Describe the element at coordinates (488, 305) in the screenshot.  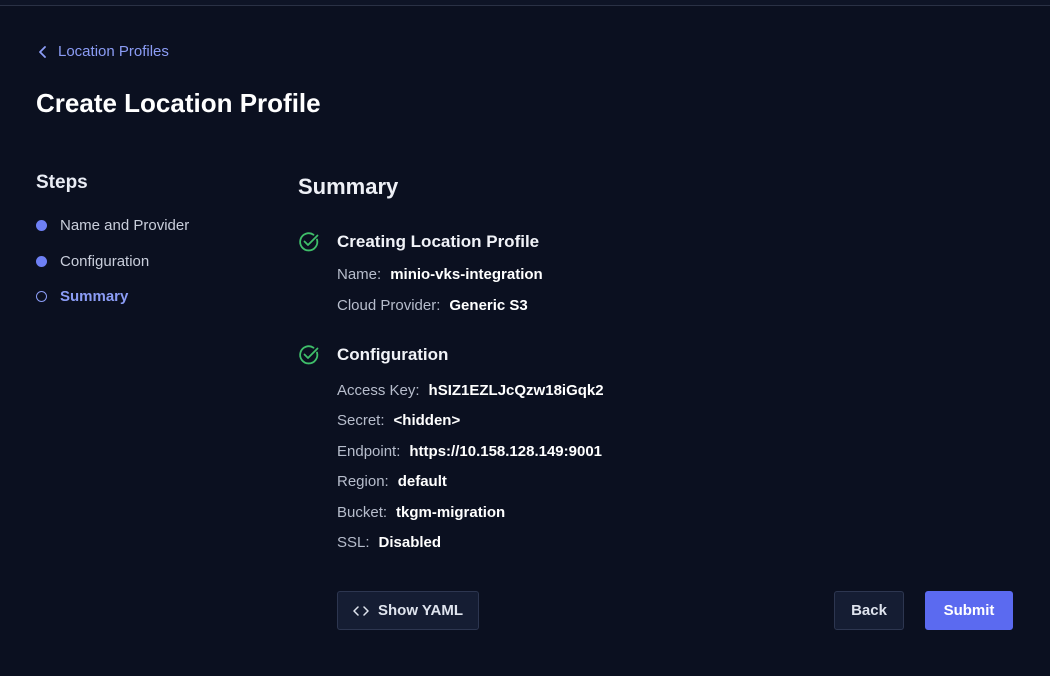
I see `cloud-provider-value: Generic S3` at that location.